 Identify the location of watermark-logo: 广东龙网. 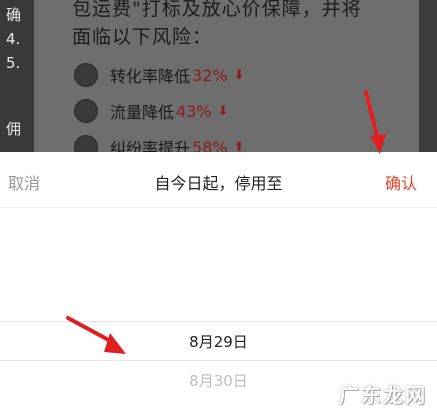
(383, 395).